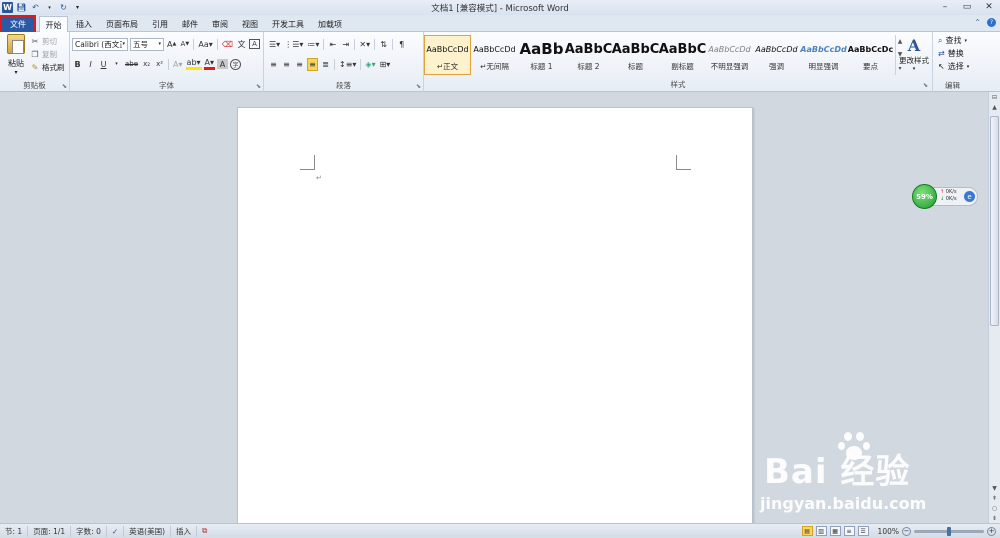 The width and height of the screenshot is (1000, 538). What do you see at coordinates (994, 518) in the screenshot?
I see `next-page-icon: ⇟` at bounding box center [994, 518].